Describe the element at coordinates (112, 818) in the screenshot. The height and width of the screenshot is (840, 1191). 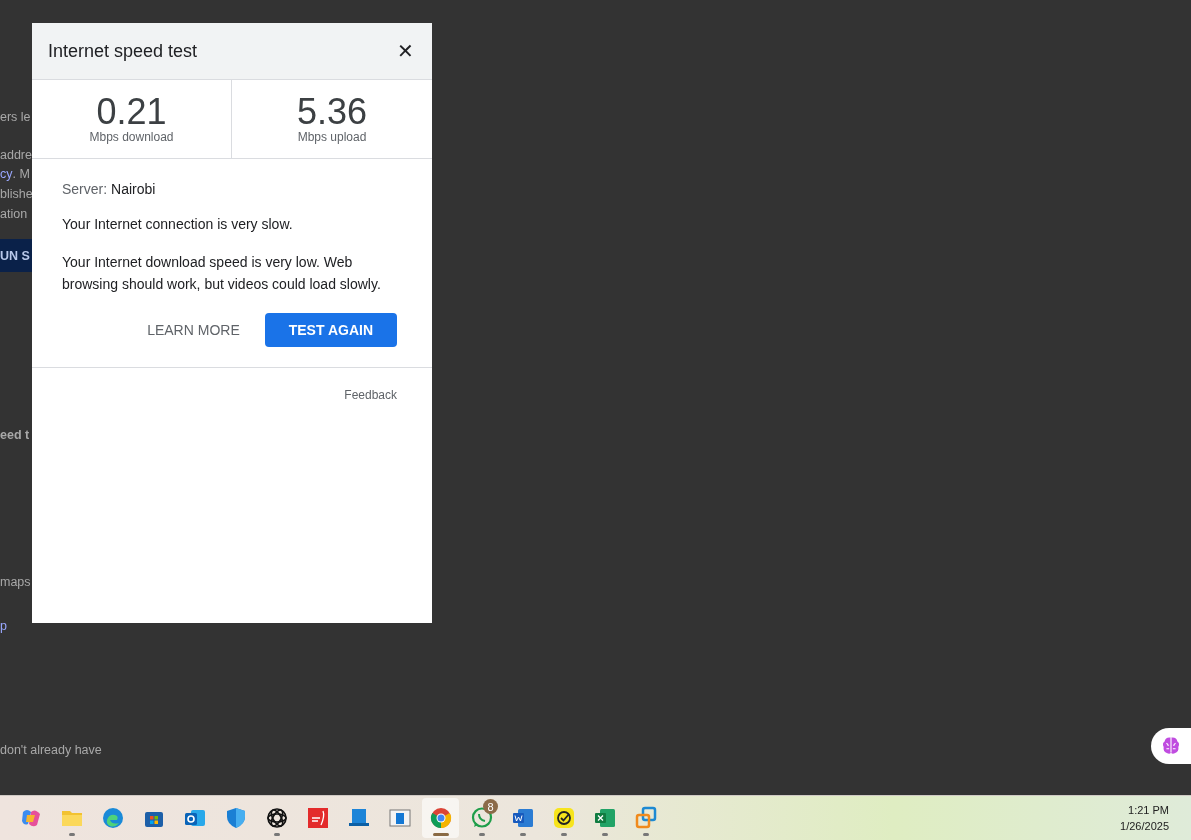
I see `edge-icon` at that location.